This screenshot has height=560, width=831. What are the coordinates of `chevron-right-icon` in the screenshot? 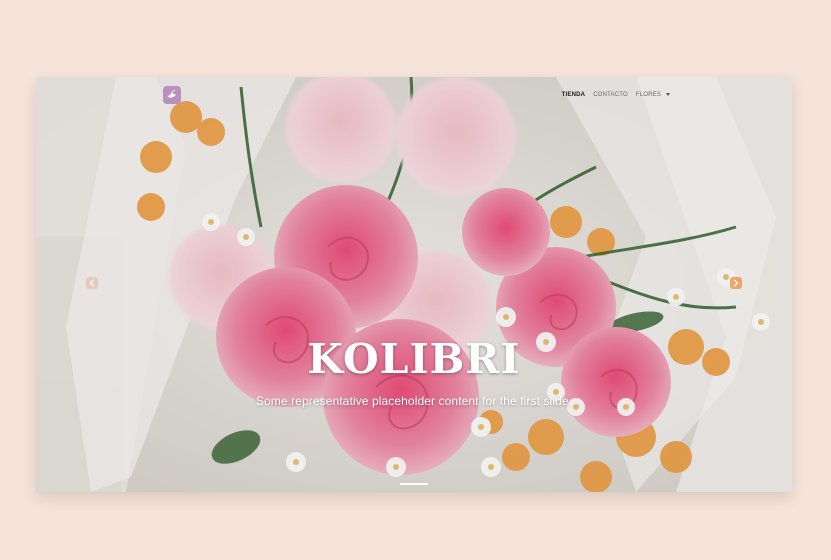 It's located at (736, 283).